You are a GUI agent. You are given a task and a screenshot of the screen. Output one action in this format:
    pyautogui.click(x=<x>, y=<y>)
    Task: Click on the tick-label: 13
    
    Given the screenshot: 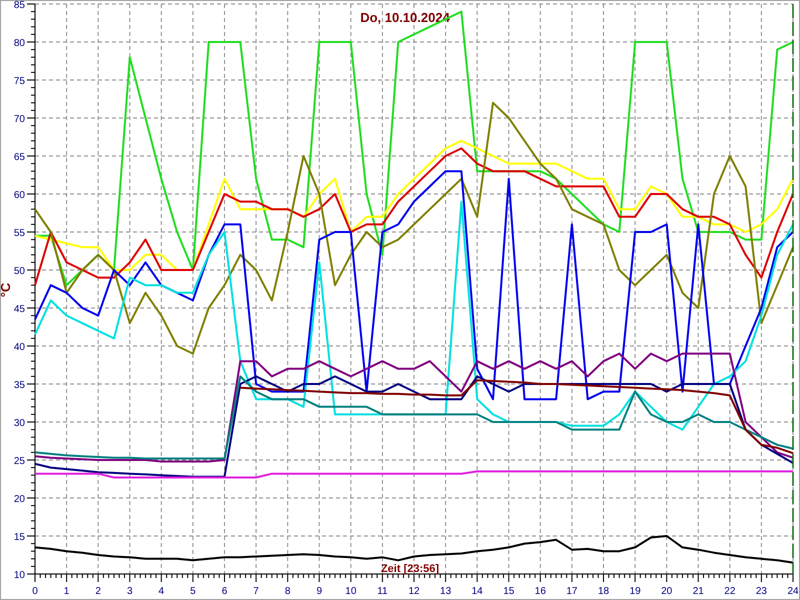 What is the action you would take?
    pyautogui.click(x=446, y=591)
    